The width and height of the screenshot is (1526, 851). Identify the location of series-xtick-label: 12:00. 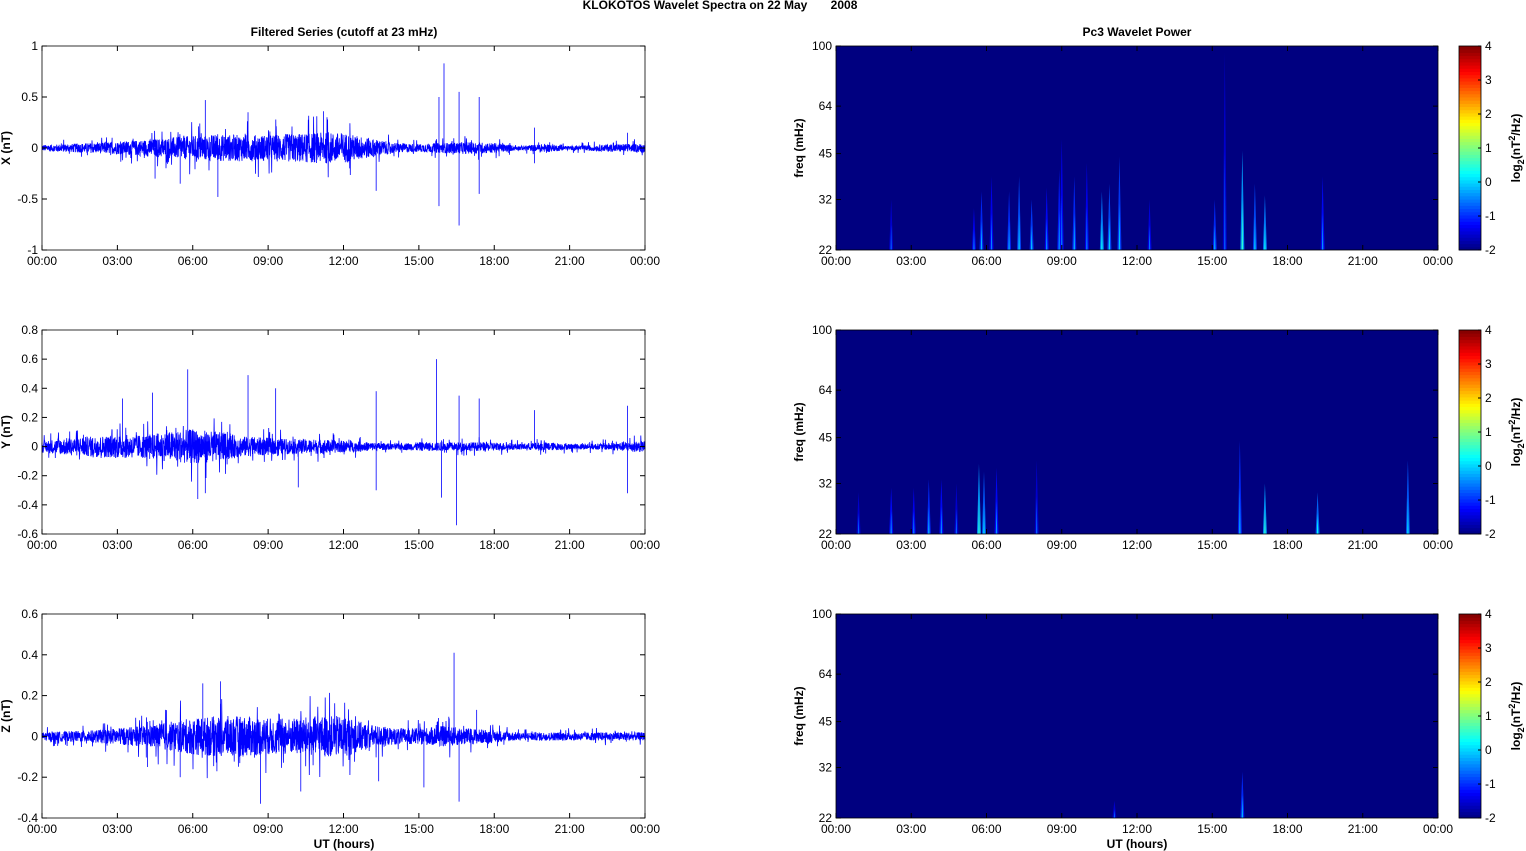
(343, 829).